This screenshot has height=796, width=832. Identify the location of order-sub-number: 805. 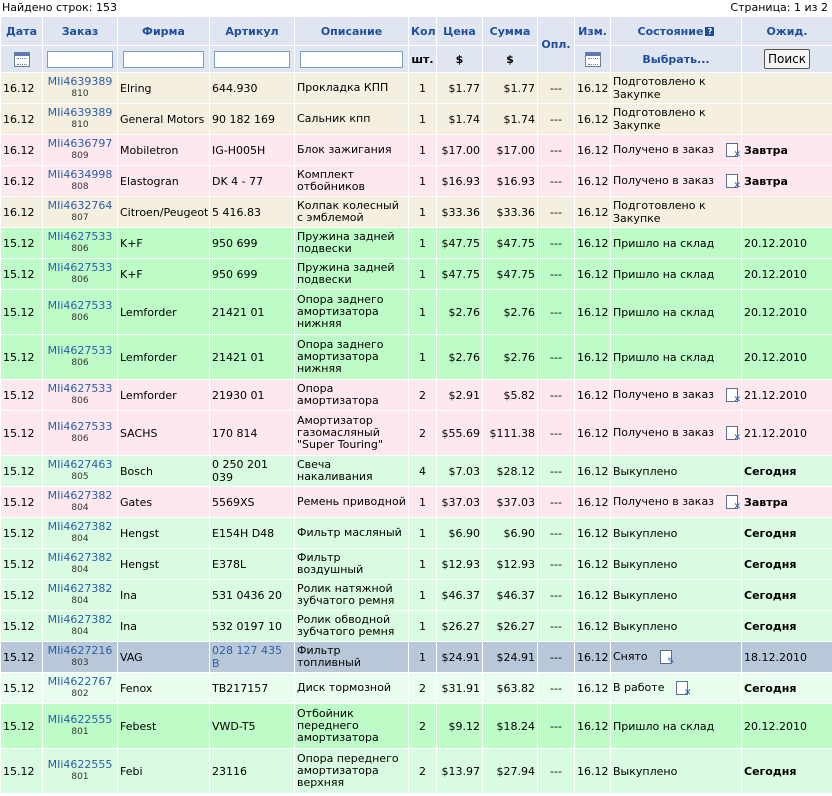
(80, 477).